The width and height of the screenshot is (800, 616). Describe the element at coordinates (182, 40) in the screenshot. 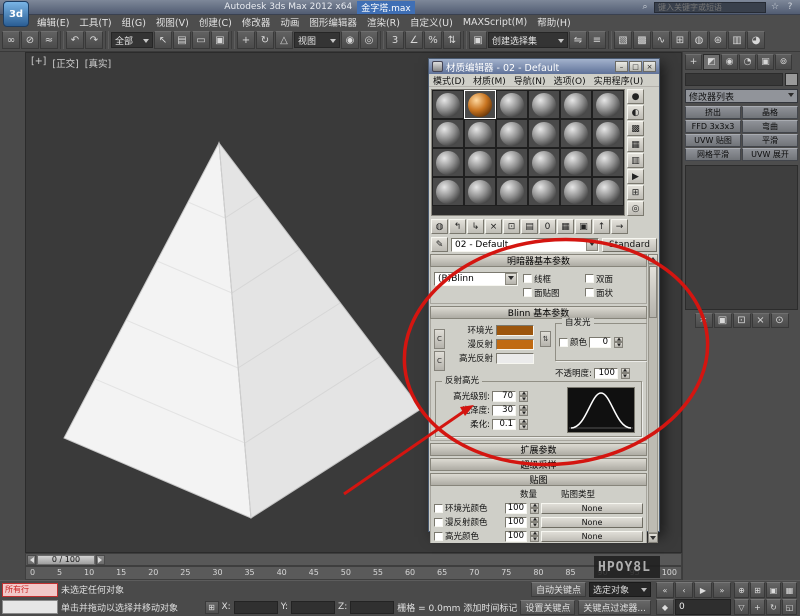

I see `select-by-name-icon: ▤` at that location.